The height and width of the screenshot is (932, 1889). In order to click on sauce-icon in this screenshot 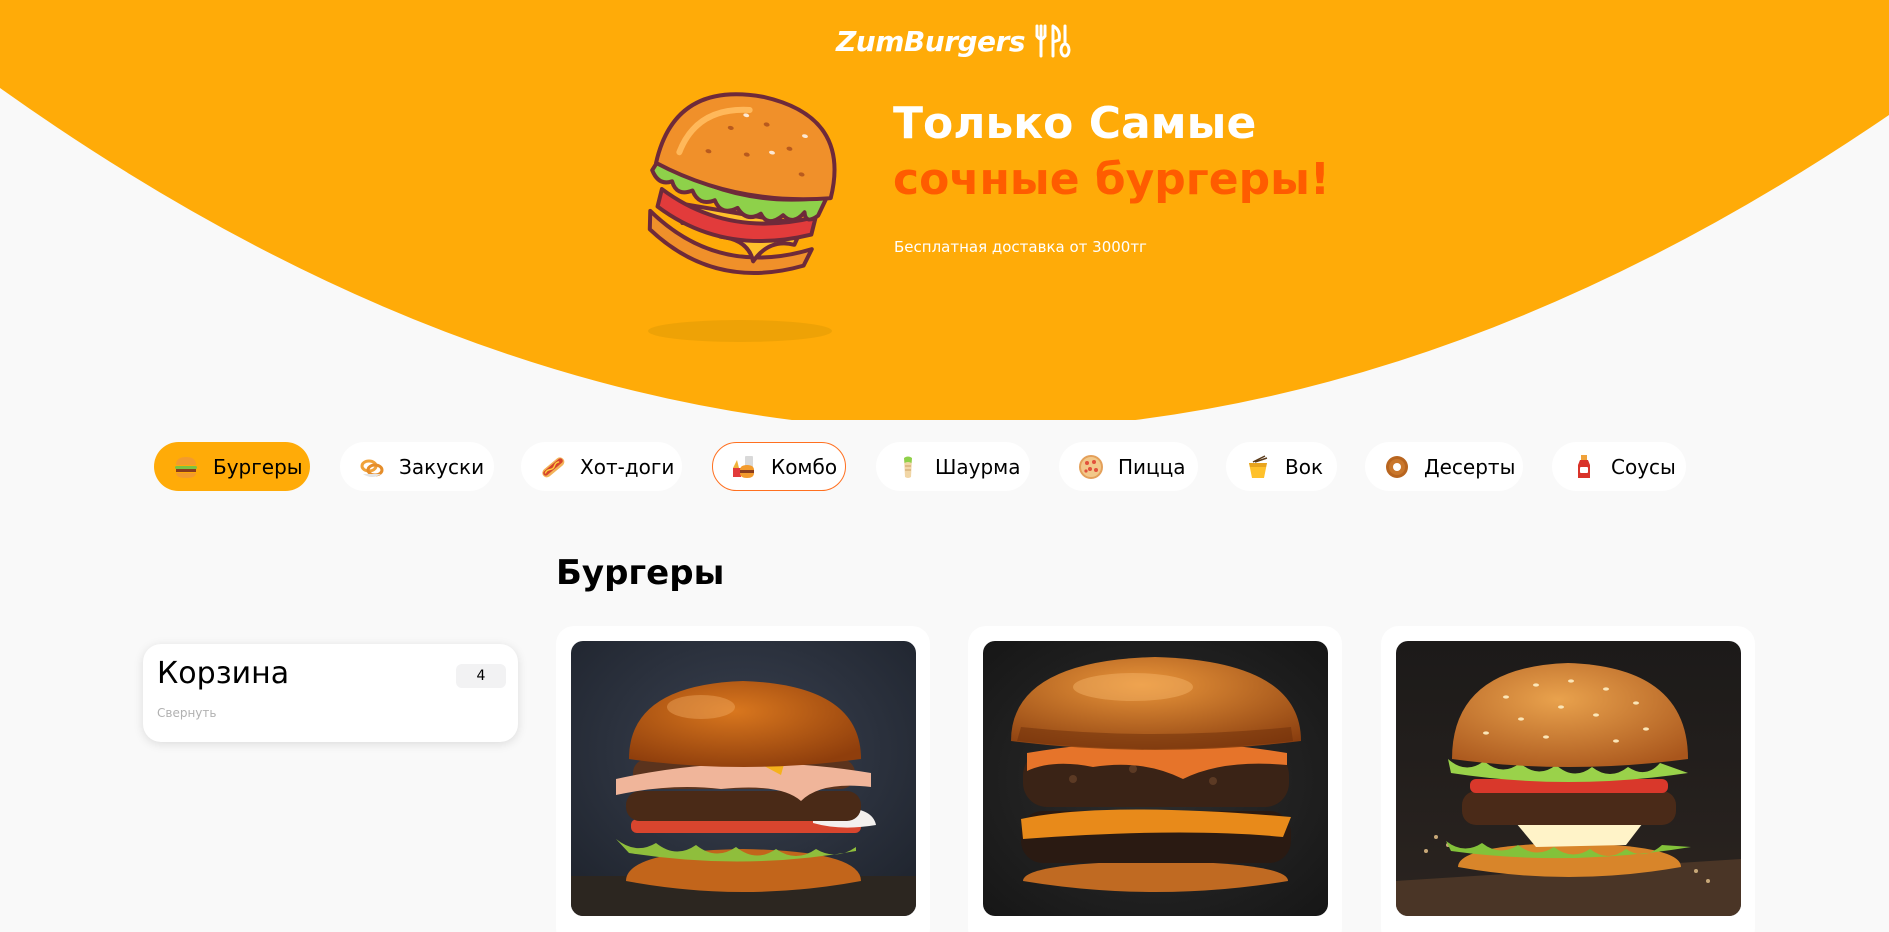, I will do `click(1584, 466)`.